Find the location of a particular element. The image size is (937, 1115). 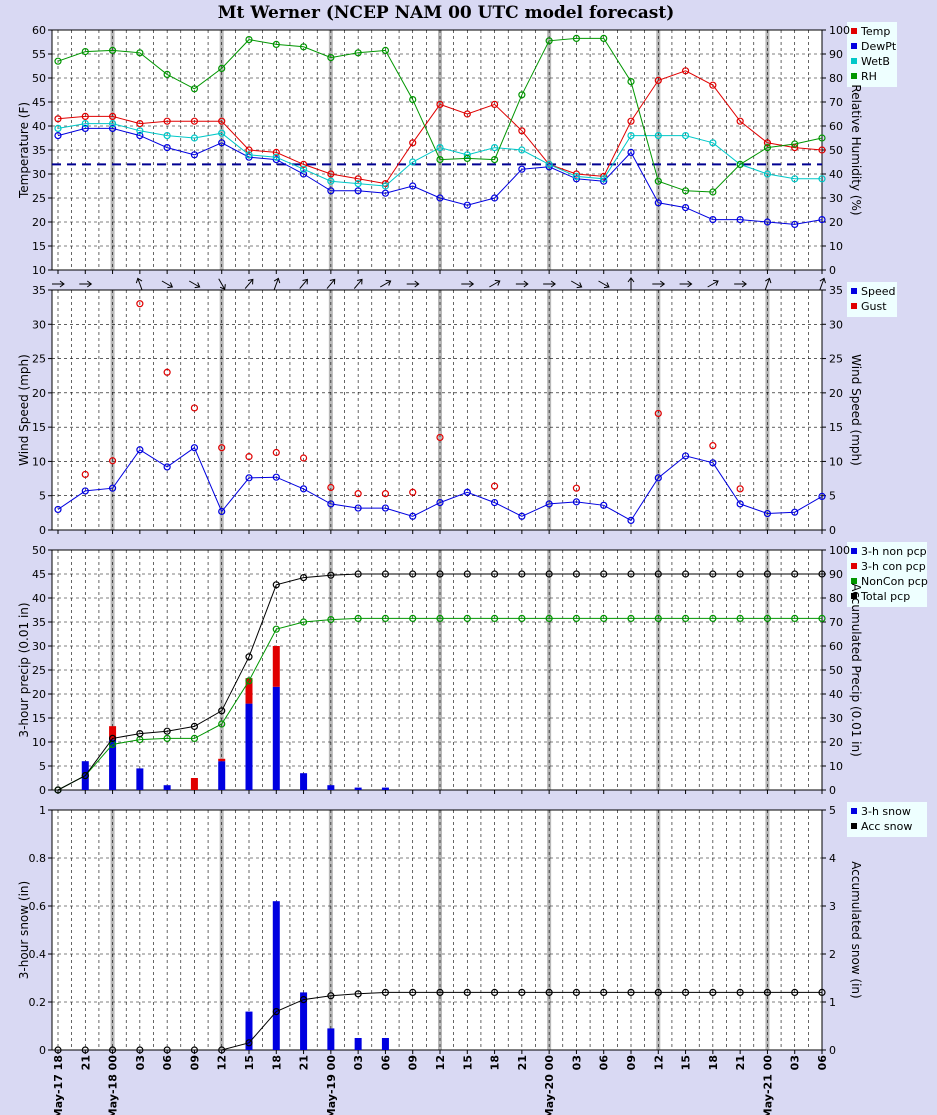

y-tick-label: 10 is located at coordinates (39, 270).